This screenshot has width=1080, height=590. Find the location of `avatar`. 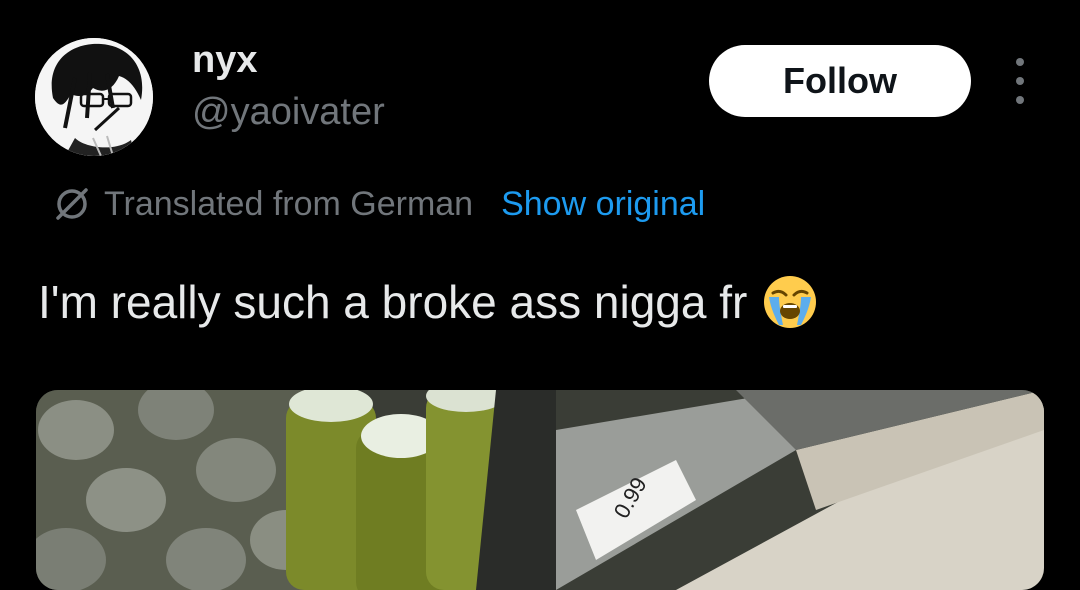

avatar is located at coordinates (94, 97).